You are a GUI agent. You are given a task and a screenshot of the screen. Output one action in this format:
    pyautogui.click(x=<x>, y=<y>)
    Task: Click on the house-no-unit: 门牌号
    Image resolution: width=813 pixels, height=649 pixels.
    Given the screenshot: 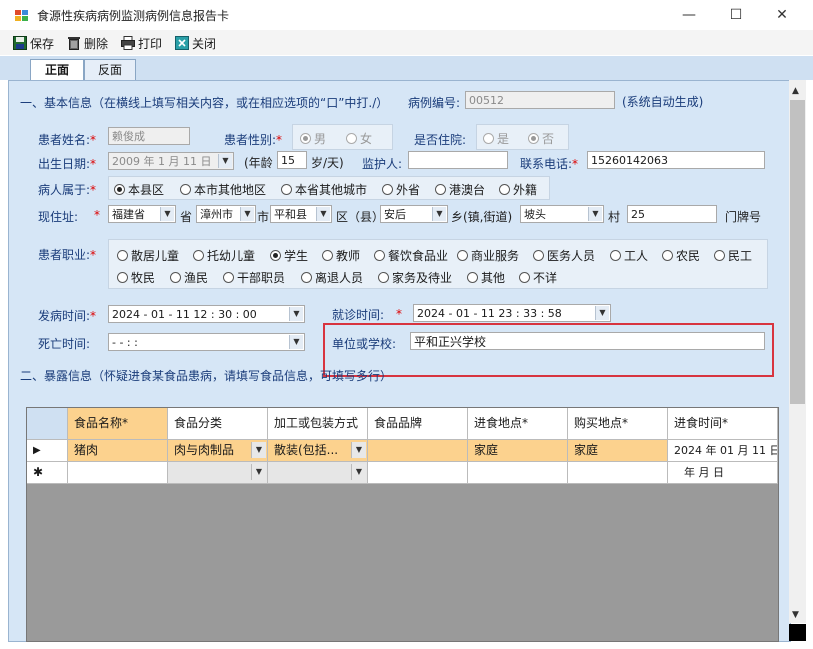 What is the action you would take?
    pyautogui.click(x=743, y=217)
    